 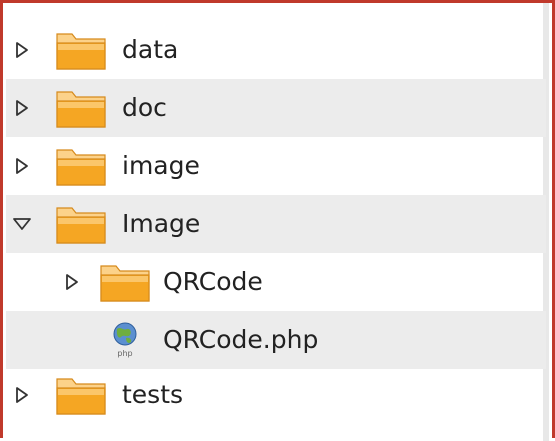 What do you see at coordinates (276, 395) in the screenshot?
I see `tree-row-tests: tests` at bounding box center [276, 395].